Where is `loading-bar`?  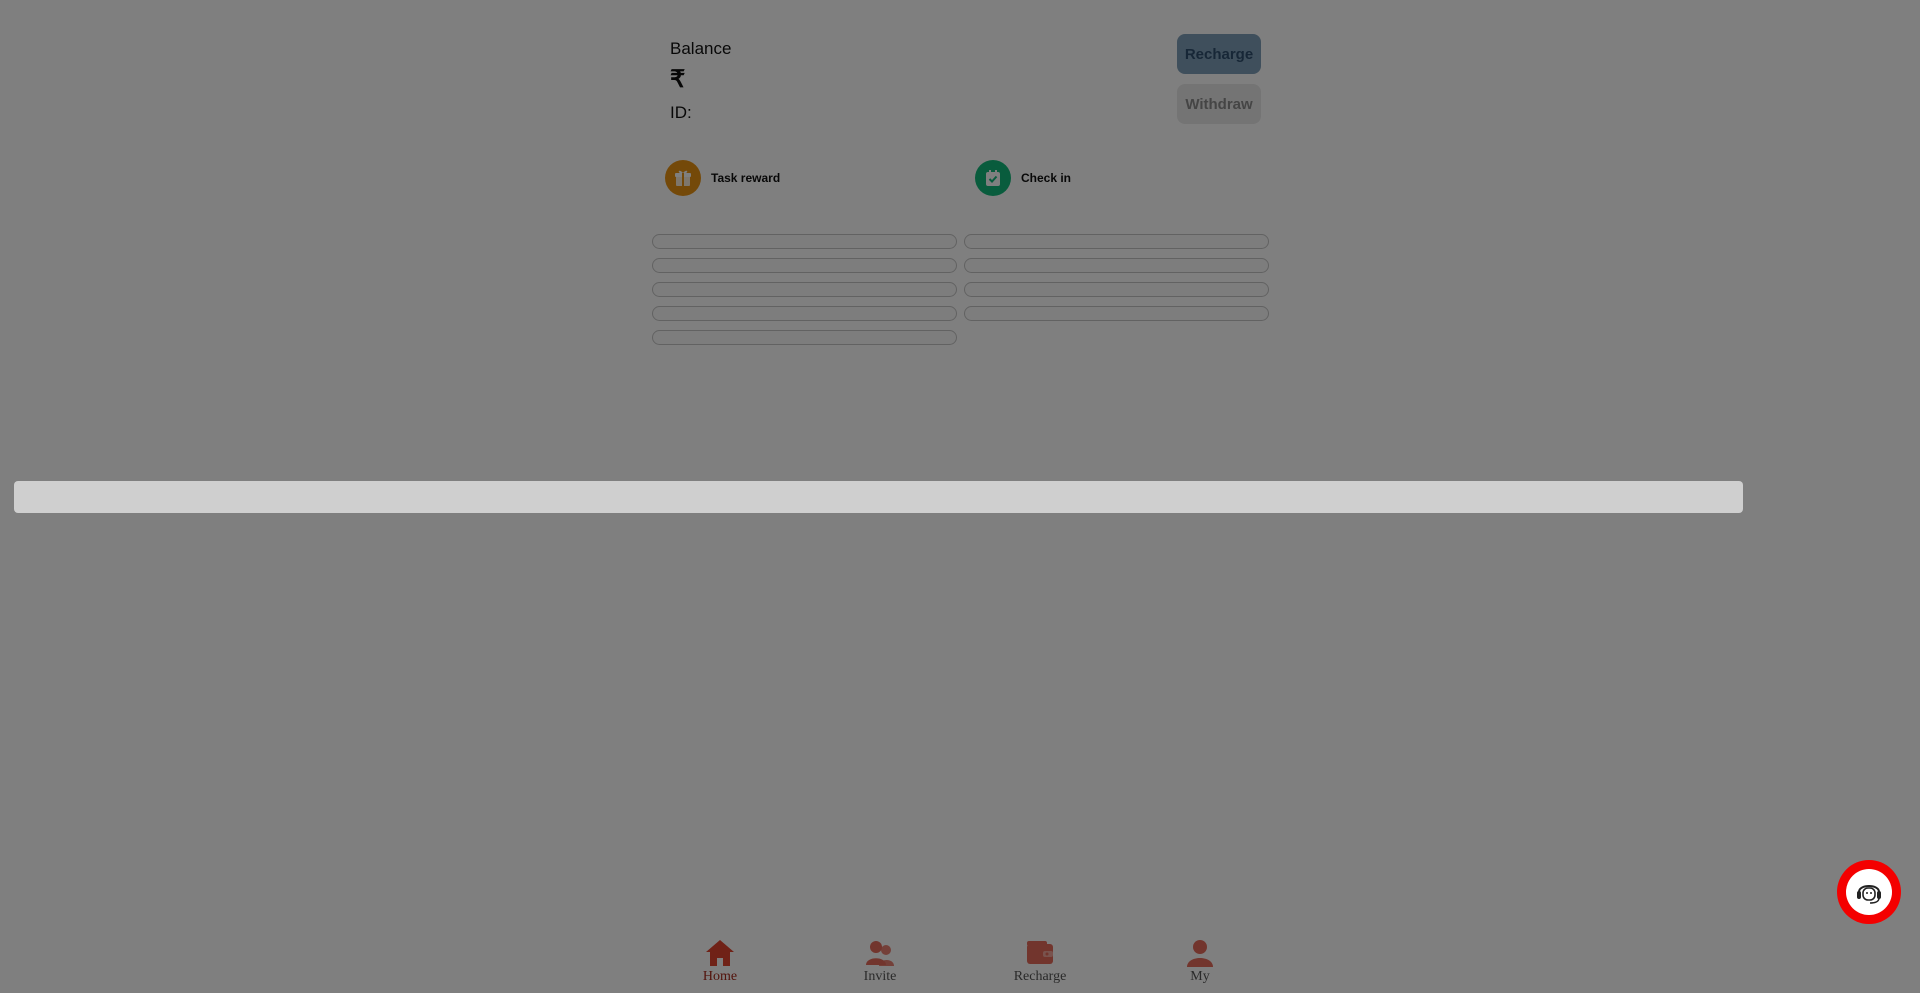 loading-bar is located at coordinates (878, 497).